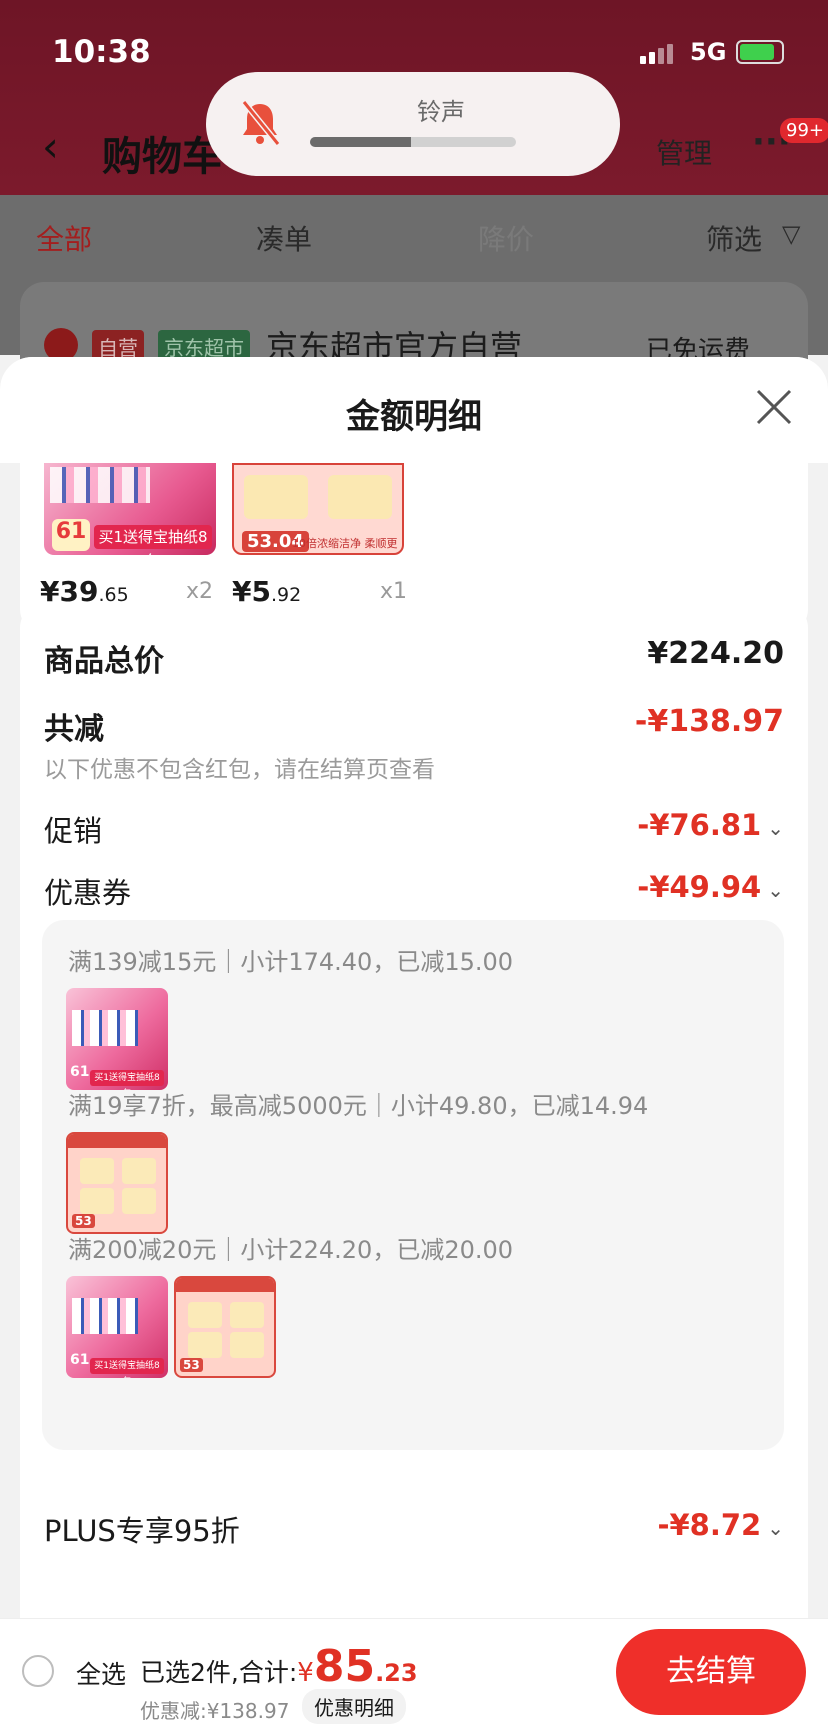 The image size is (828, 1732). Describe the element at coordinates (71, 535) in the screenshot. I see `thumbnail-badge: 61` at that location.